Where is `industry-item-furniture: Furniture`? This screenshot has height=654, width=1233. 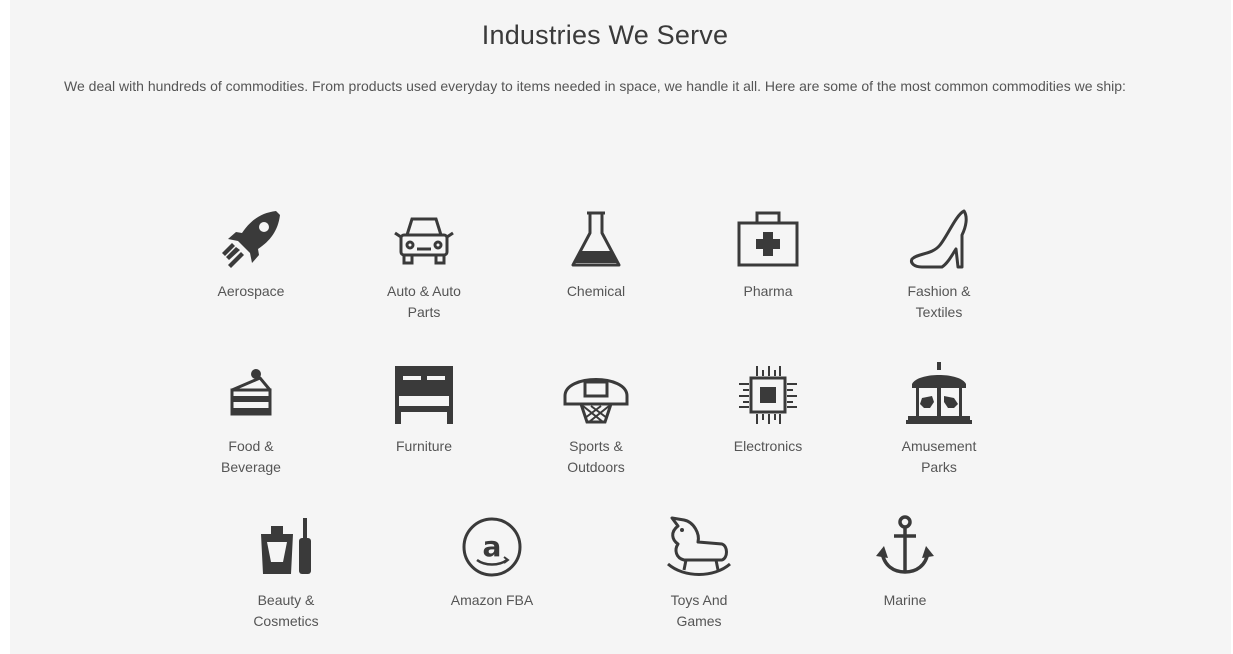
industry-item-furniture: Furniture is located at coordinates (424, 408).